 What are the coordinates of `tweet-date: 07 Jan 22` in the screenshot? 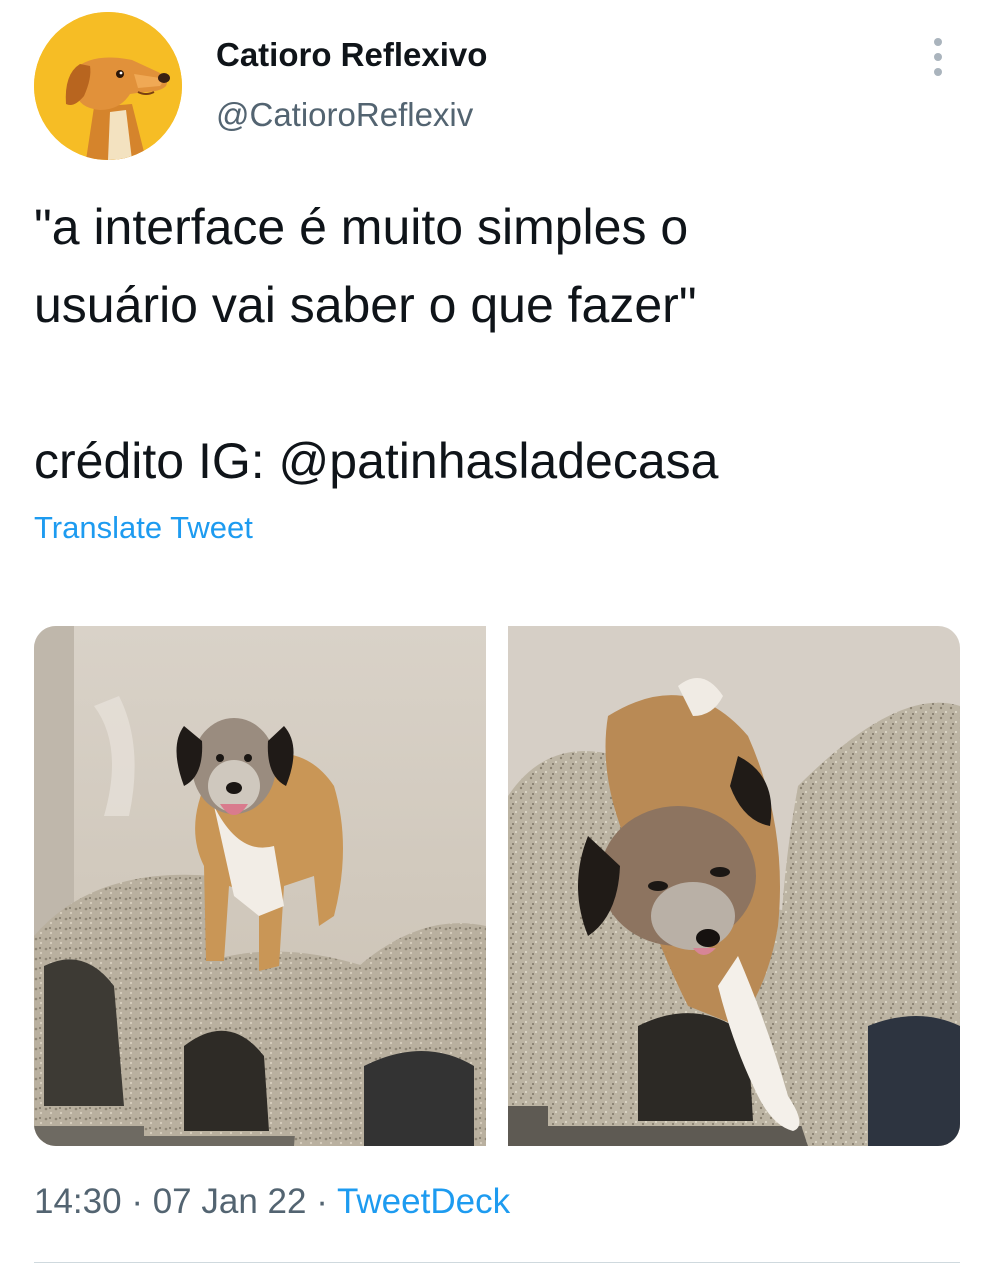 It's located at (230, 1201).